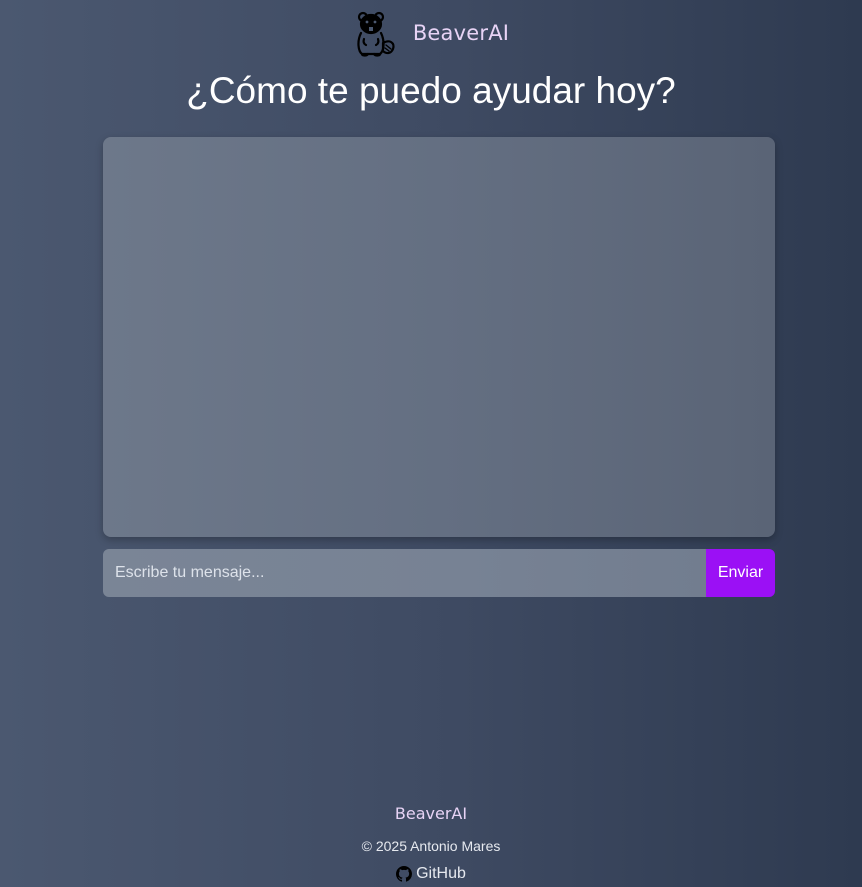  Describe the element at coordinates (375, 33) in the screenshot. I see `beaver-icon` at that location.